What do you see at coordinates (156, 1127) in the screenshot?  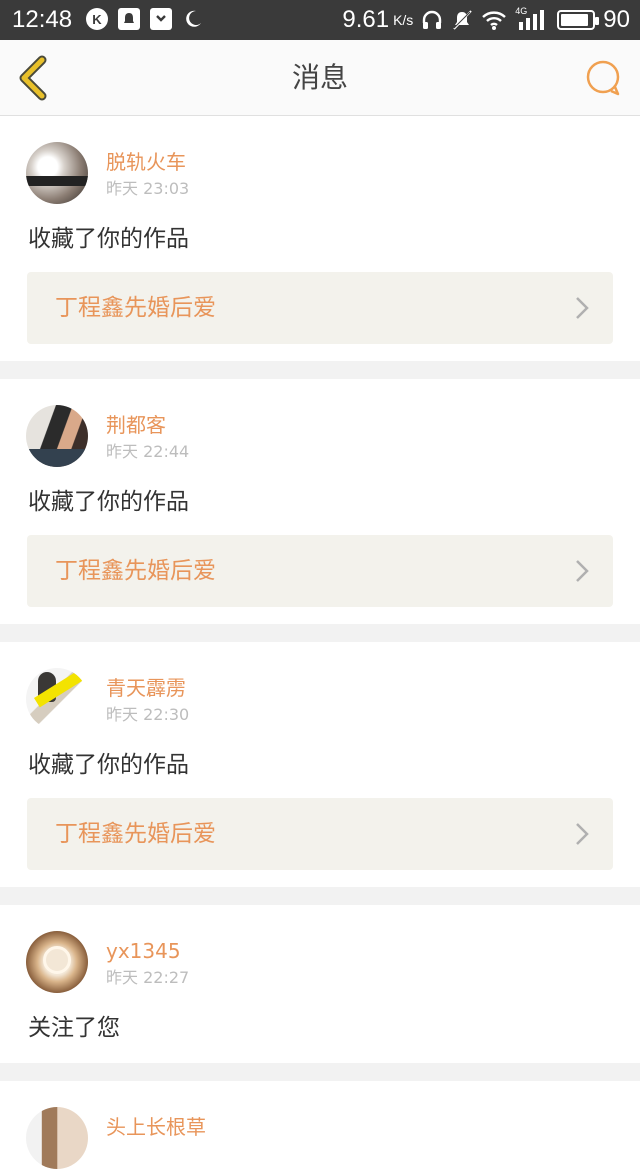 I see `user-name: 头上长根草` at bounding box center [156, 1127].